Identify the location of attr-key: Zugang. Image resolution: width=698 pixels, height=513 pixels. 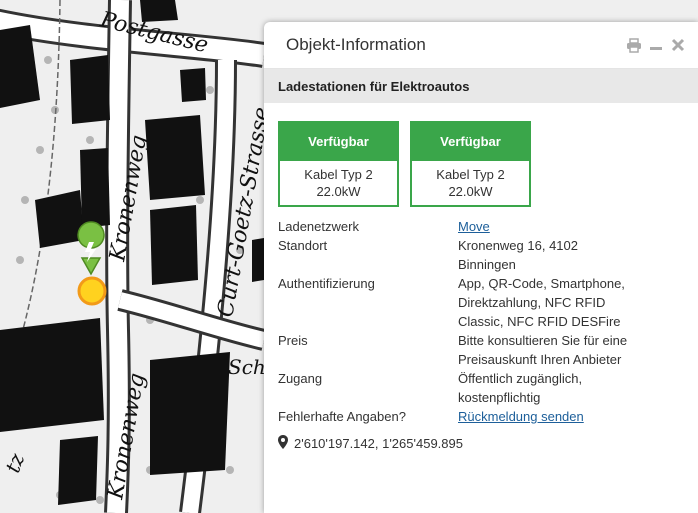
(300, 378).